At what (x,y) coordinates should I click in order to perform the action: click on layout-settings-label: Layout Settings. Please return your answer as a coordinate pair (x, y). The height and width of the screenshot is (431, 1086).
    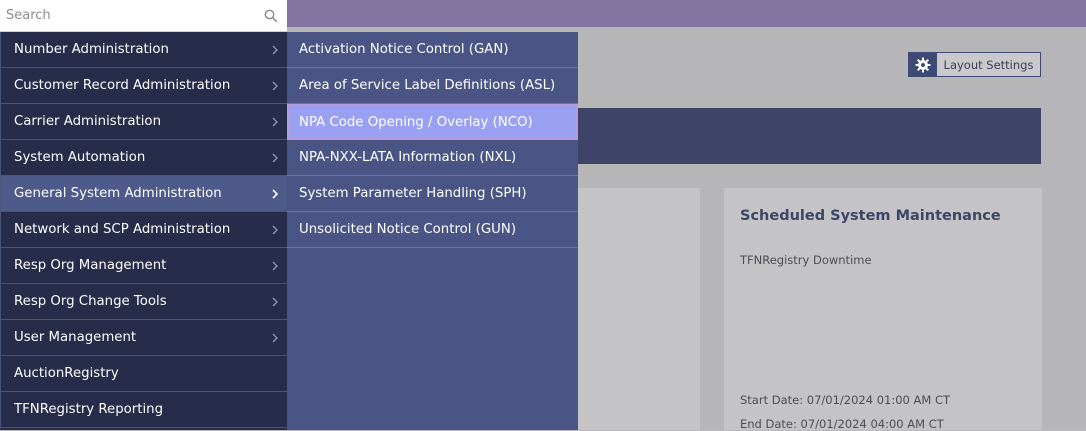
    Looking at the image, I should click on (988, 64).